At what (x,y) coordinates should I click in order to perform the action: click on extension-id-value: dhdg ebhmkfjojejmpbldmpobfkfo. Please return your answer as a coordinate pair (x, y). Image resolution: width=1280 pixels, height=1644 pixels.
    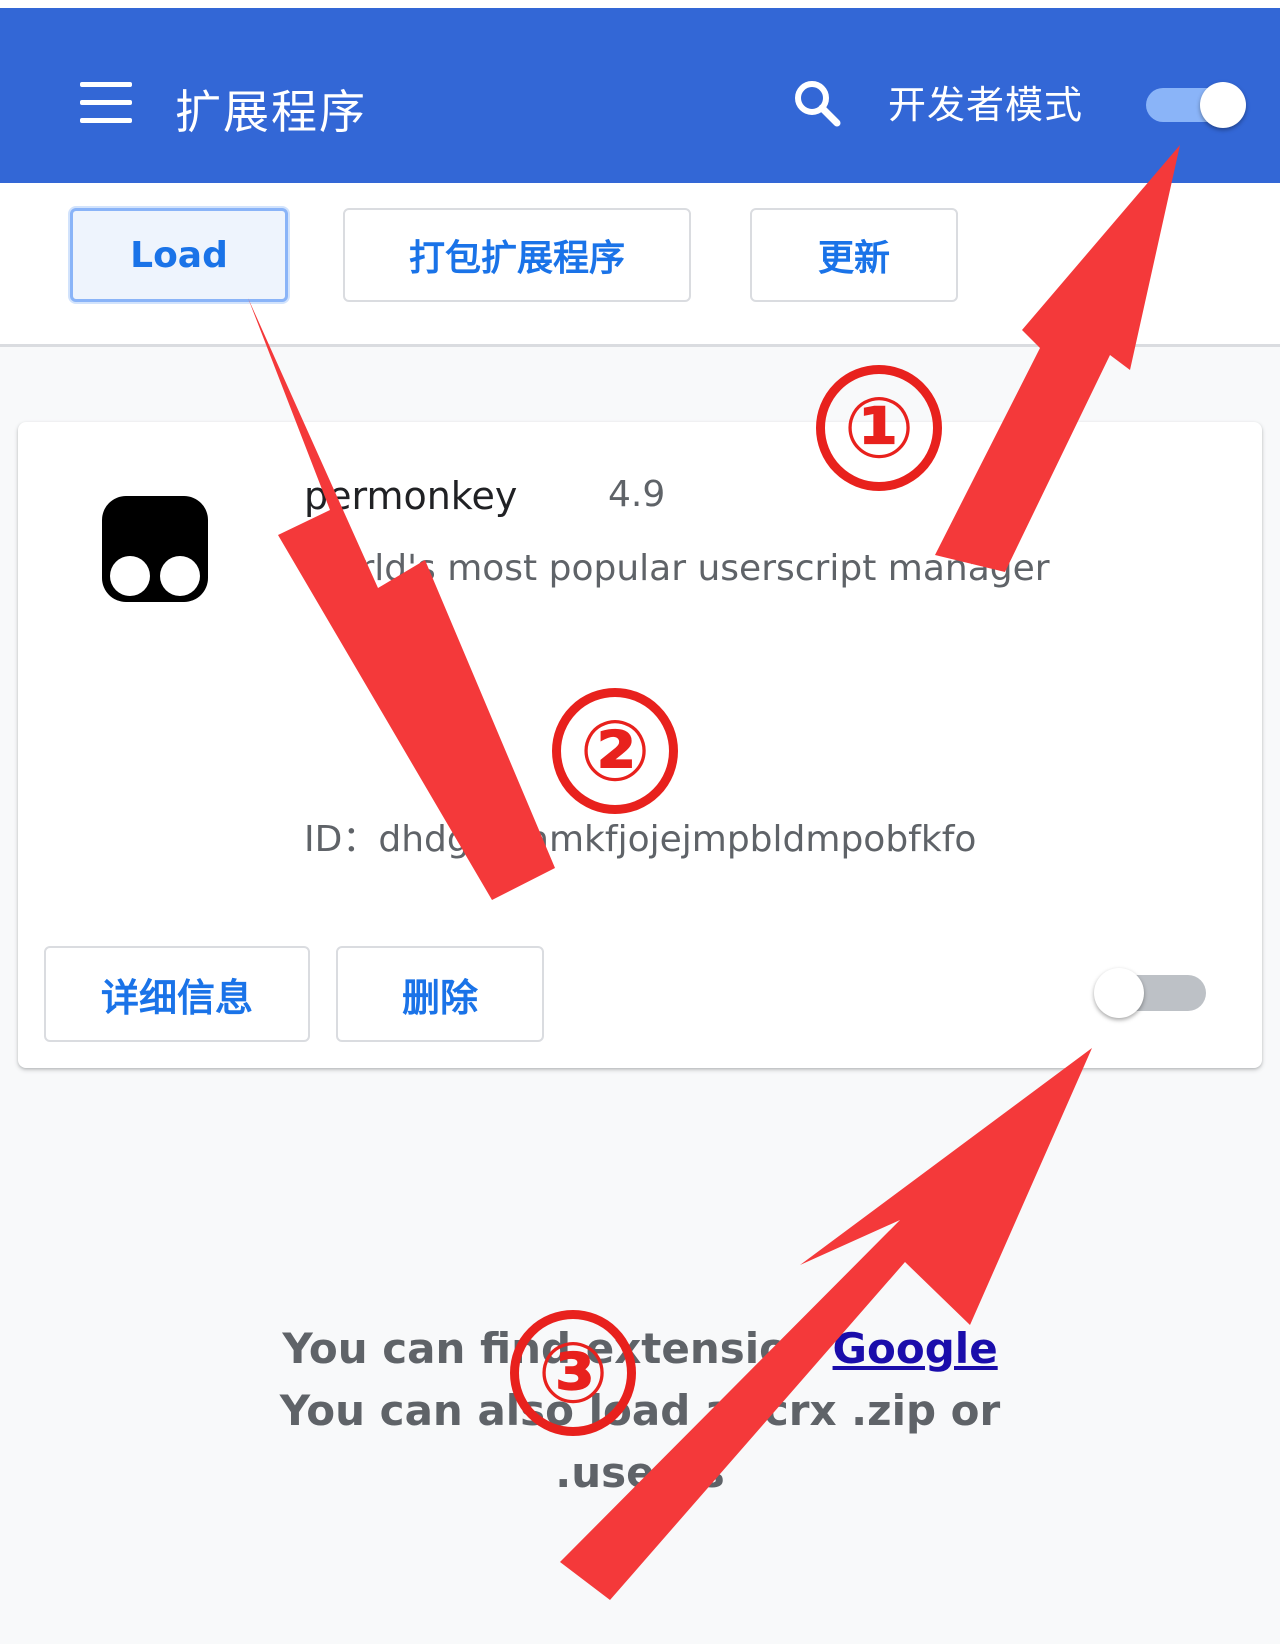
    Looking at the image, I should click on (677, 839).